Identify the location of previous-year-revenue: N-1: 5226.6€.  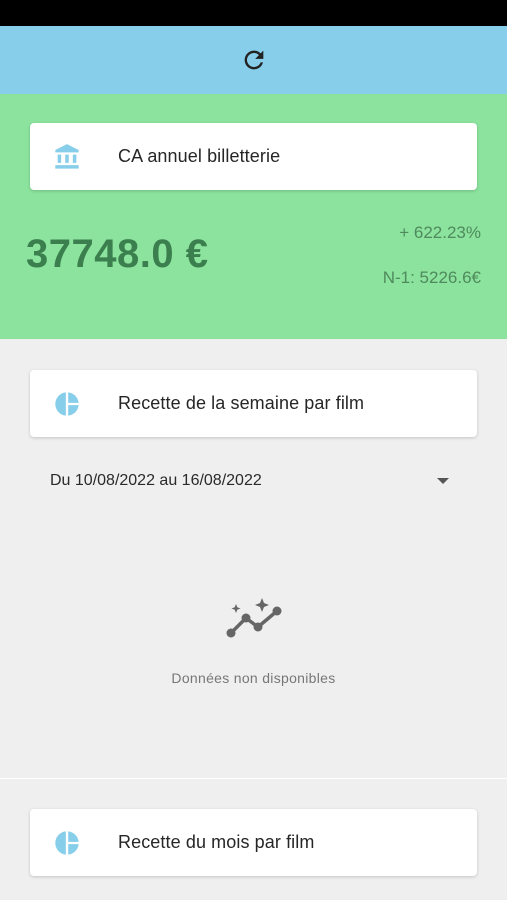
(431, 277).